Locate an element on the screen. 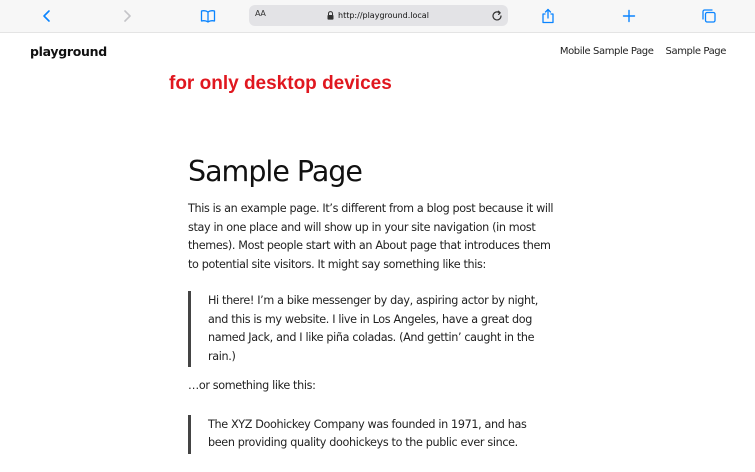  lock-icon is located at coordinates (330, 15).